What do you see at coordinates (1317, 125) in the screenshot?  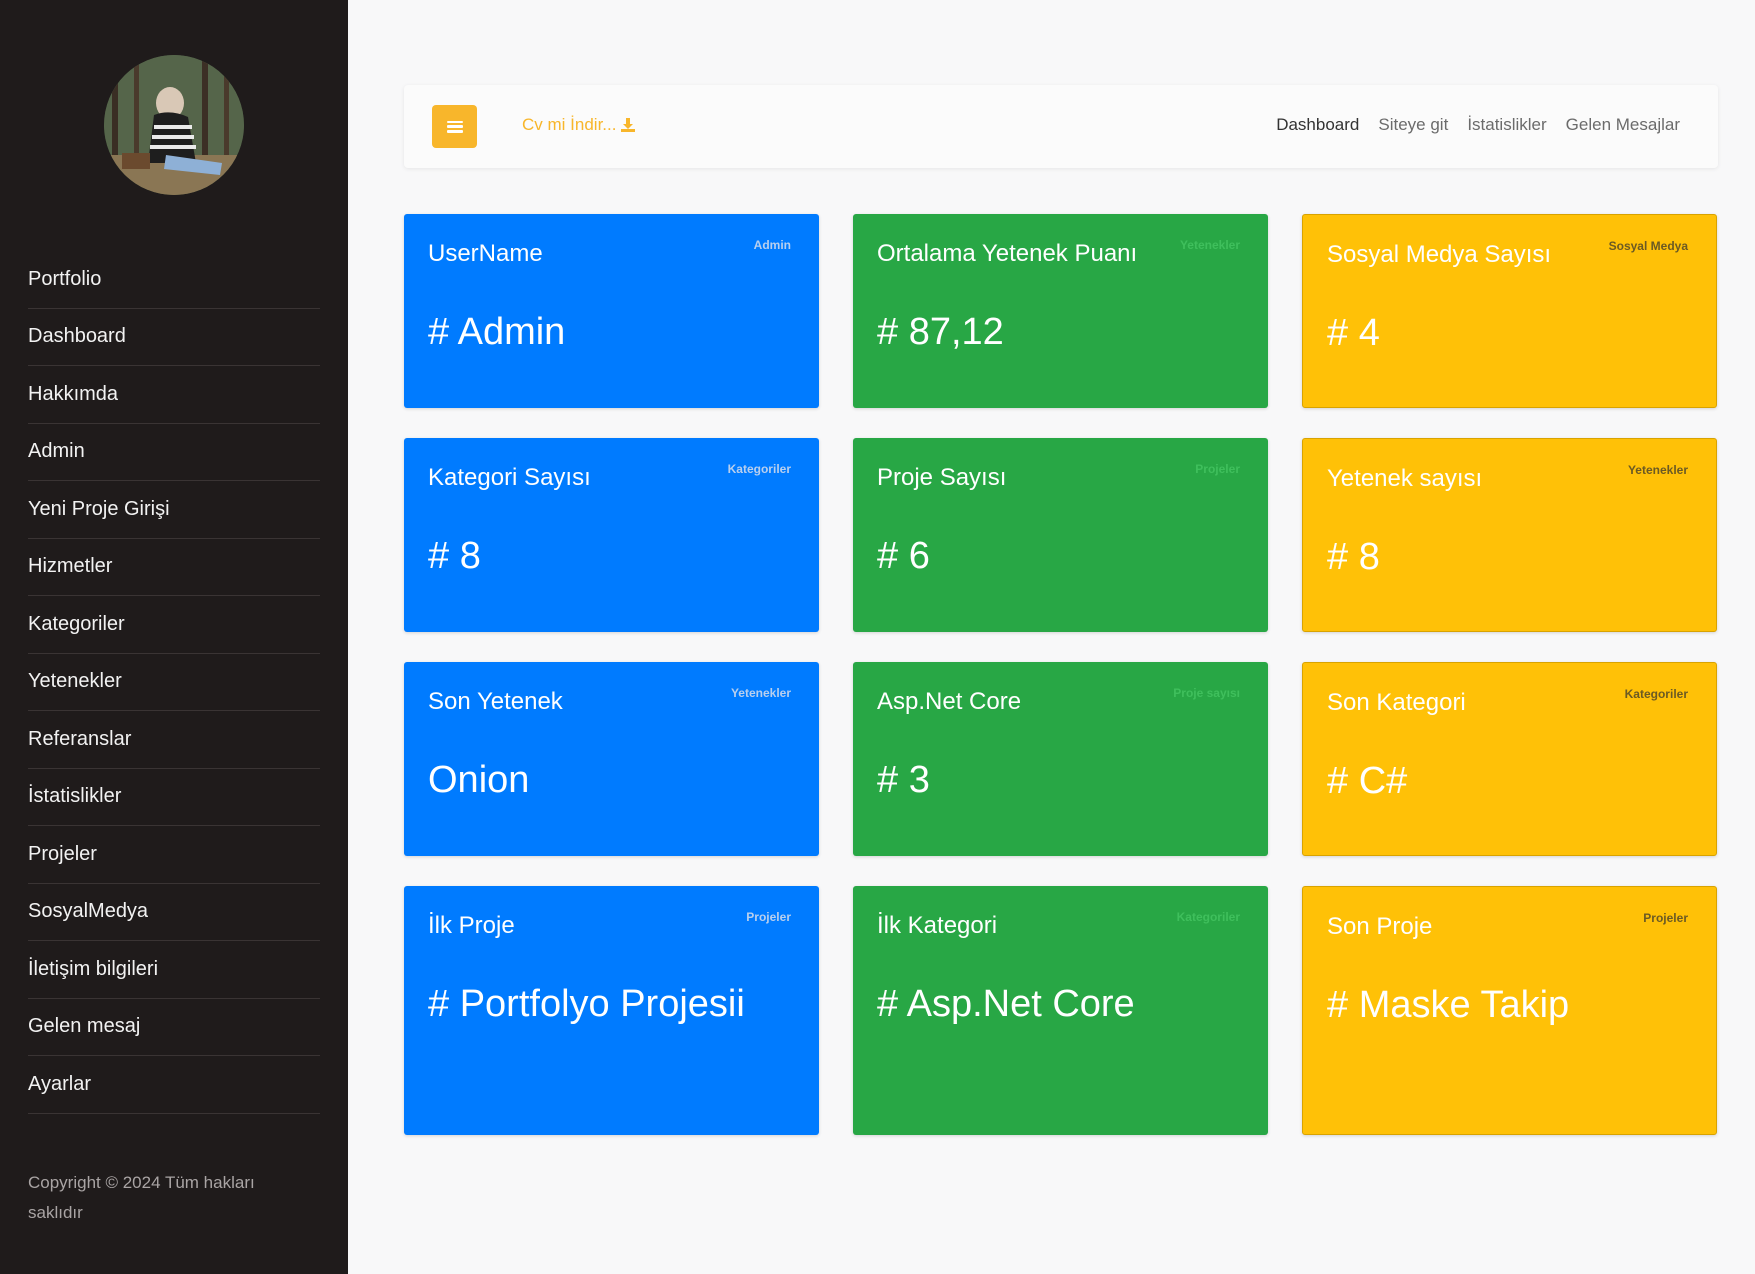 I see `topnav-dashboard: Dashboard` at bounding box center [1317, 125].